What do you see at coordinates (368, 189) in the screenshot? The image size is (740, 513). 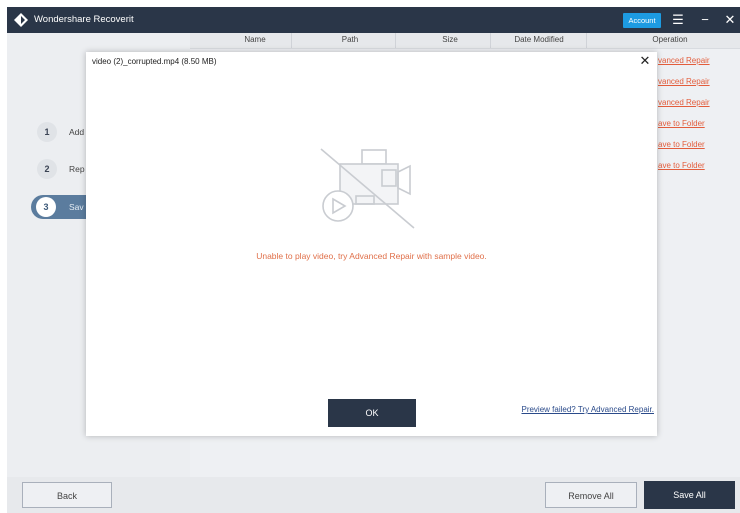 I see `video-camera-slashed-icon` at bounding box center [368, 189].